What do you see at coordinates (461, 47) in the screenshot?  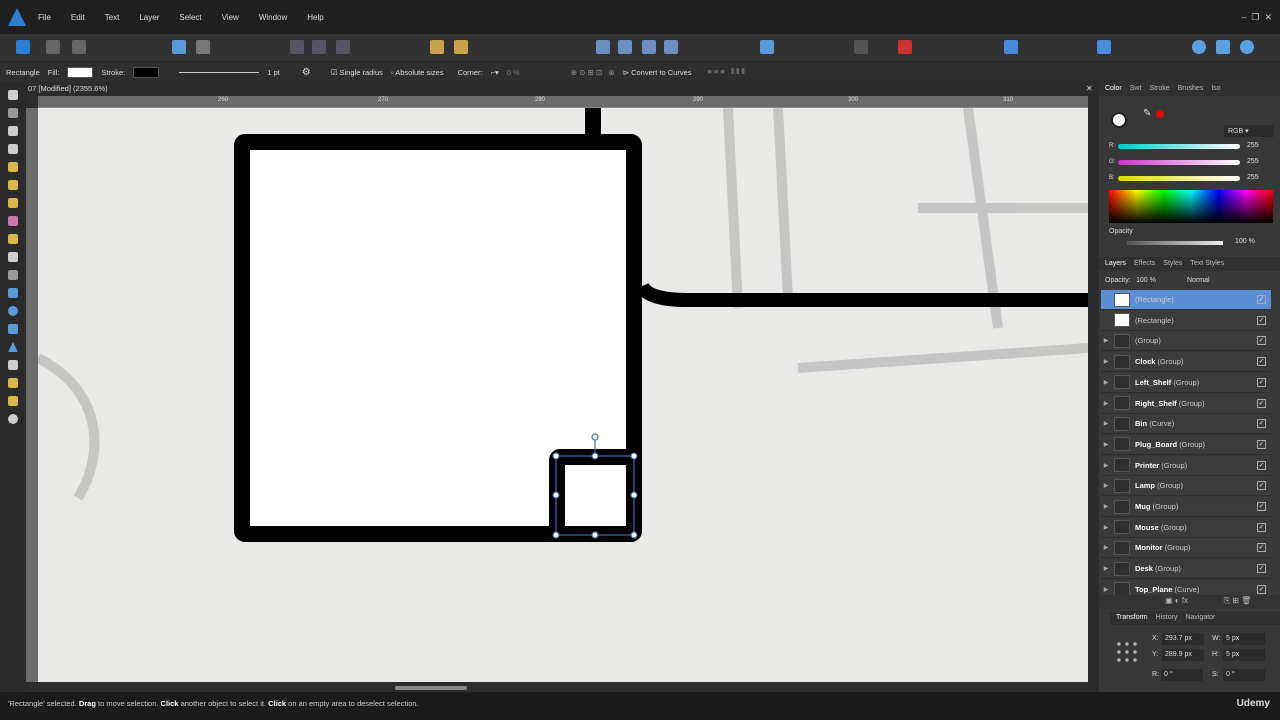 I see `arrange-forward-icon` at bounding box center [461, 47].